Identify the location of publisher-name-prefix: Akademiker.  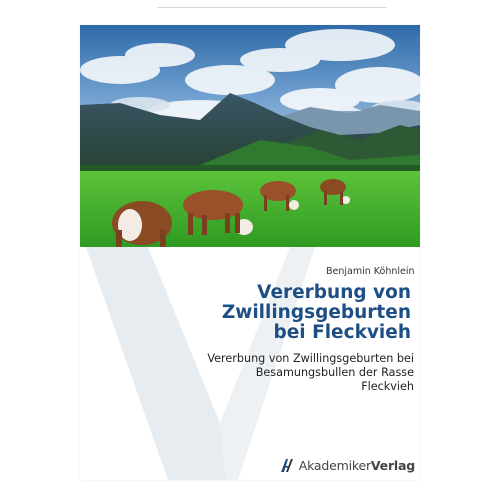
(334, 465).